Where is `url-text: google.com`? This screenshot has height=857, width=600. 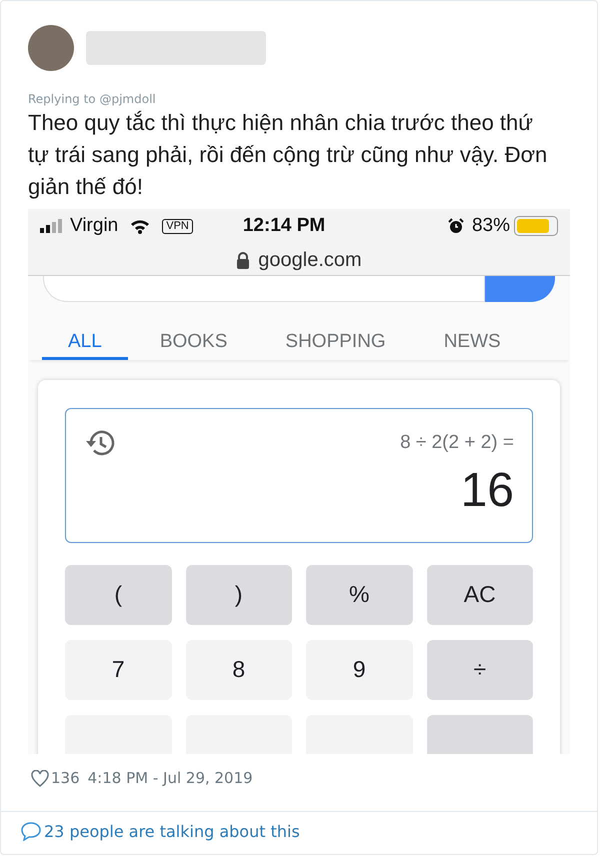 url-text: google.com is located at coordinates (310, 260).